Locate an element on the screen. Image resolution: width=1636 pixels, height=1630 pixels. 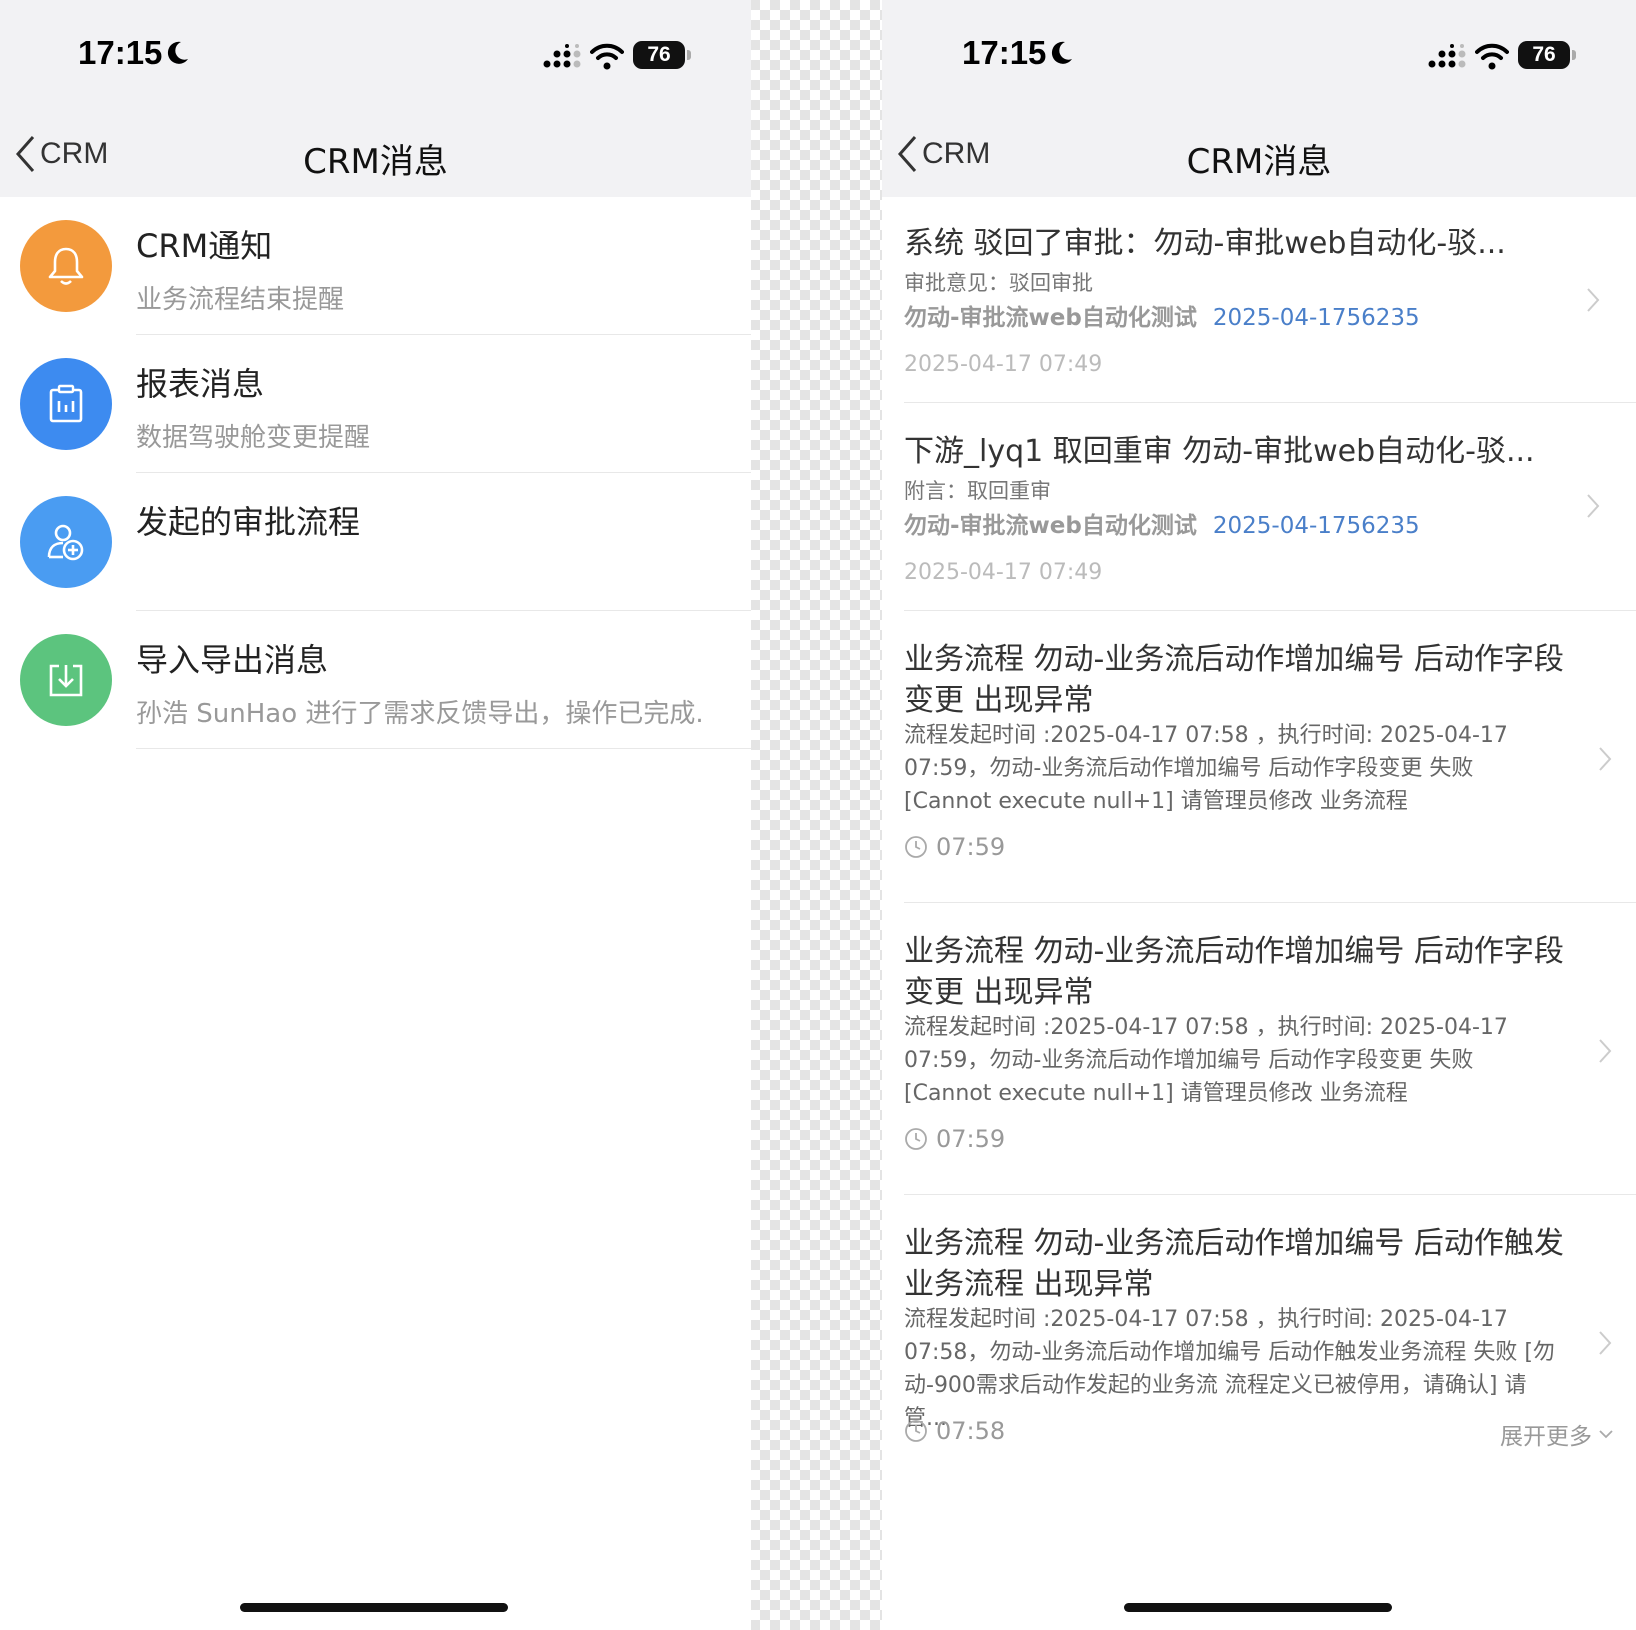
item-subtitle: 孙浩 SunHao 进行了需求反馈导出，操作已完成. is located at coordinates (420, 714).